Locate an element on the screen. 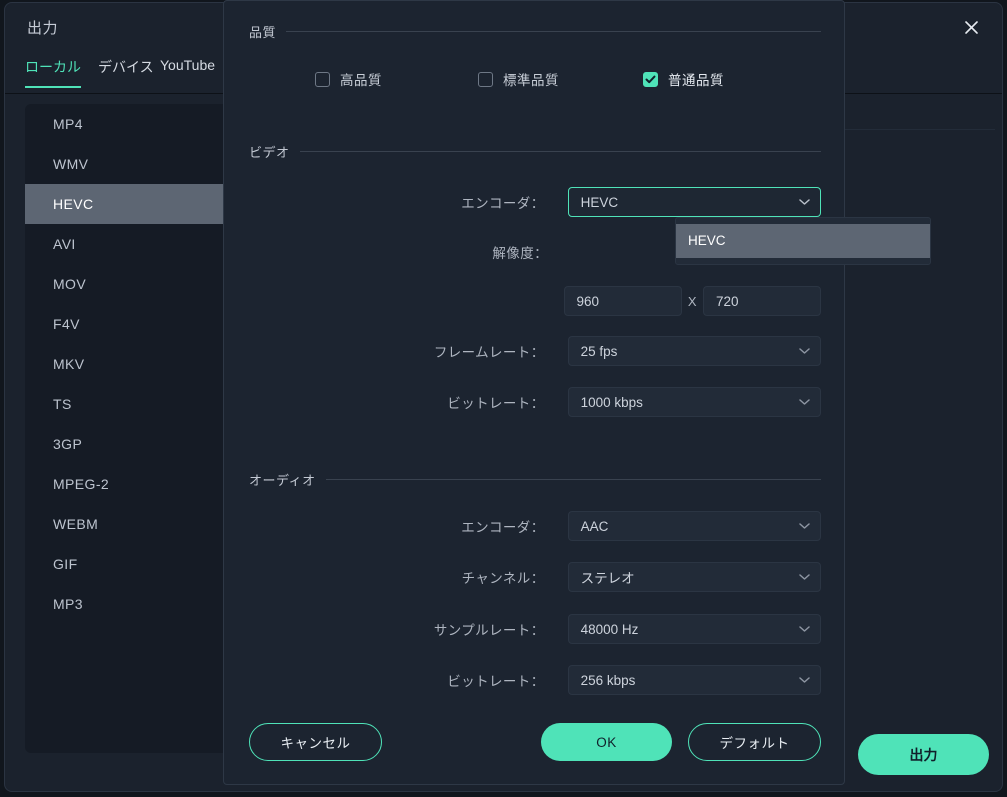 The image size is (1007, 797). audio-channel-value: ステレオ is located at coordinates (607, 578).